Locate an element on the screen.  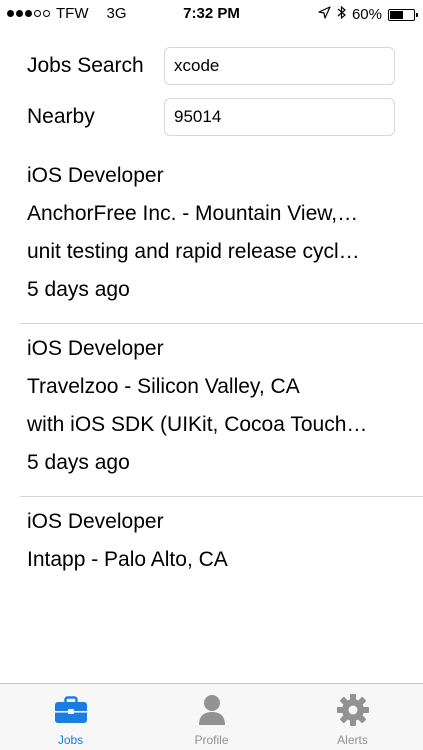
tab-alerts: Alerts is located at coordinates (352, 717).